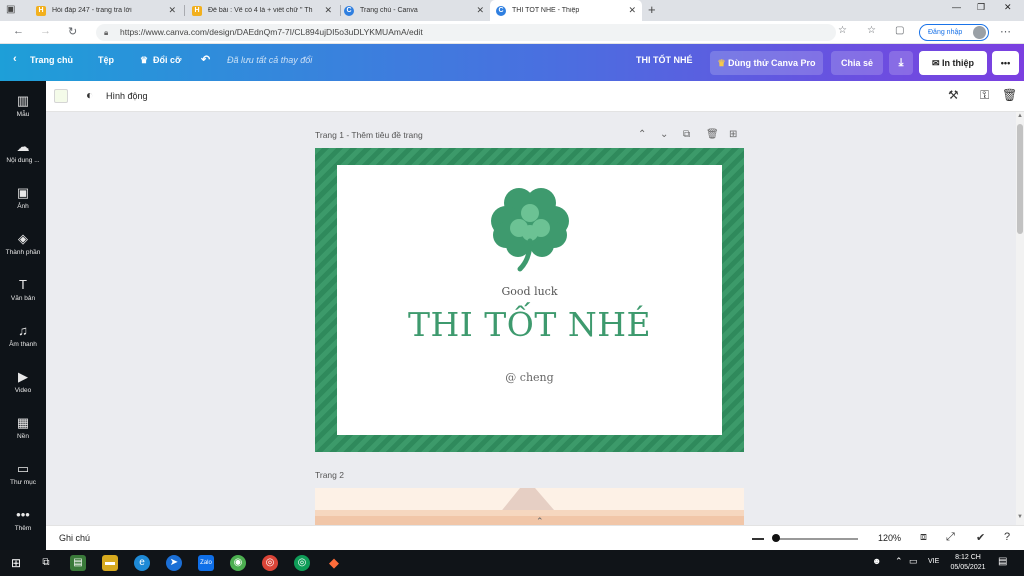  Describe the element at coordinates (23, 514) in the screenshot. I see `more-icon: •••` at that location.